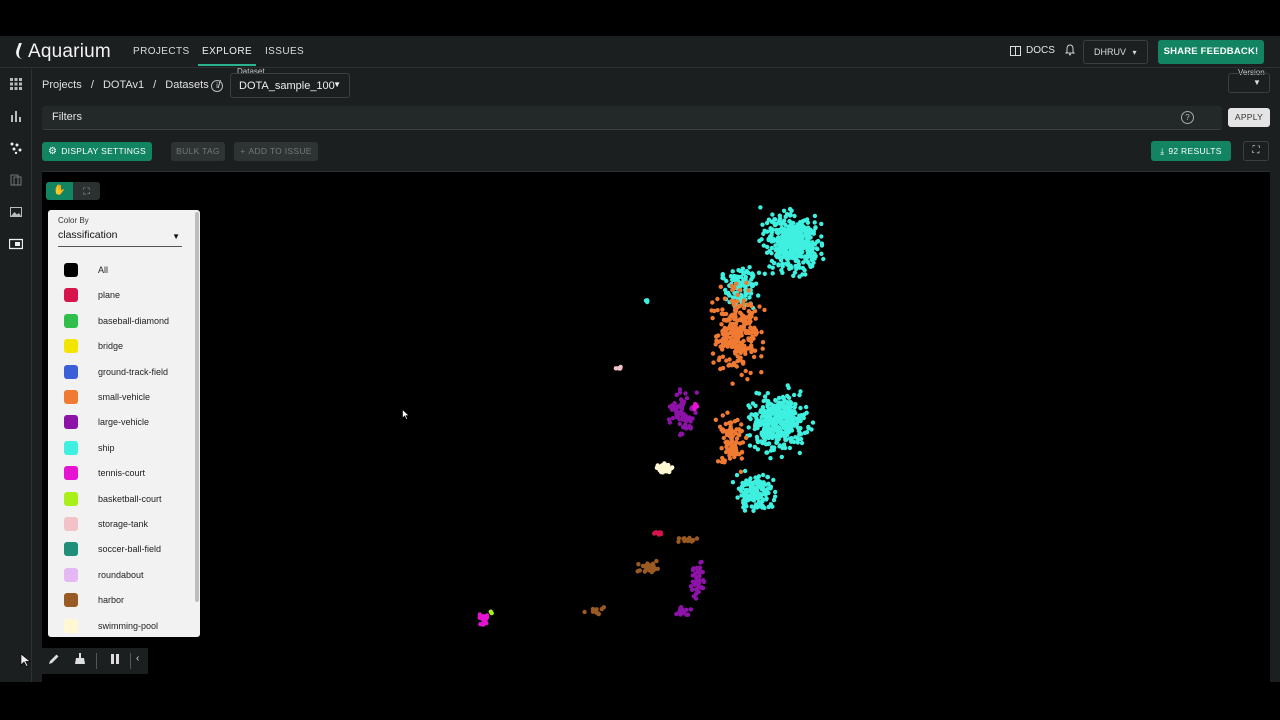  I want to click on user-menu-button: DHRUV ▾, so click(1115, 52).